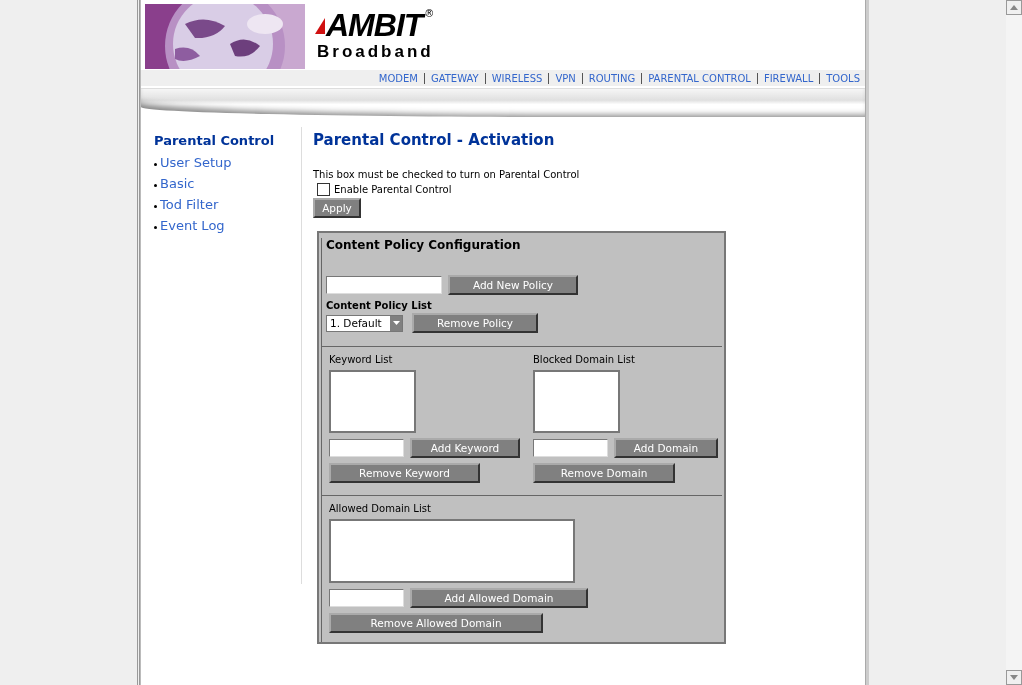 This screenshot has height=685, width=1022. Describe the element at coordinates (323, 189) in the screenshot. I see `checkbox` at that location.